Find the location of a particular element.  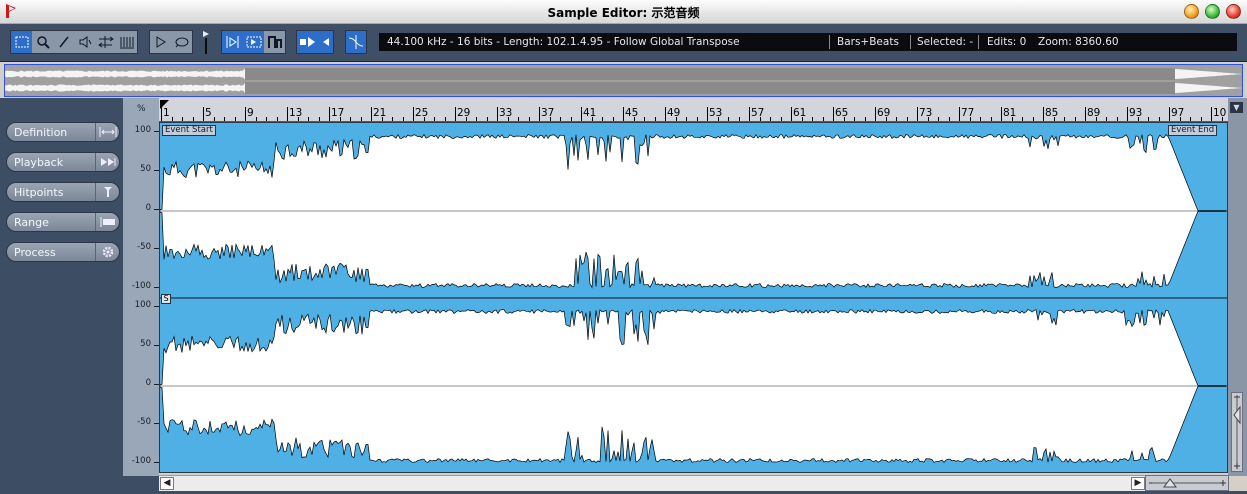

sidebar-item-definition: Definition is located at coordinates (63, 132).